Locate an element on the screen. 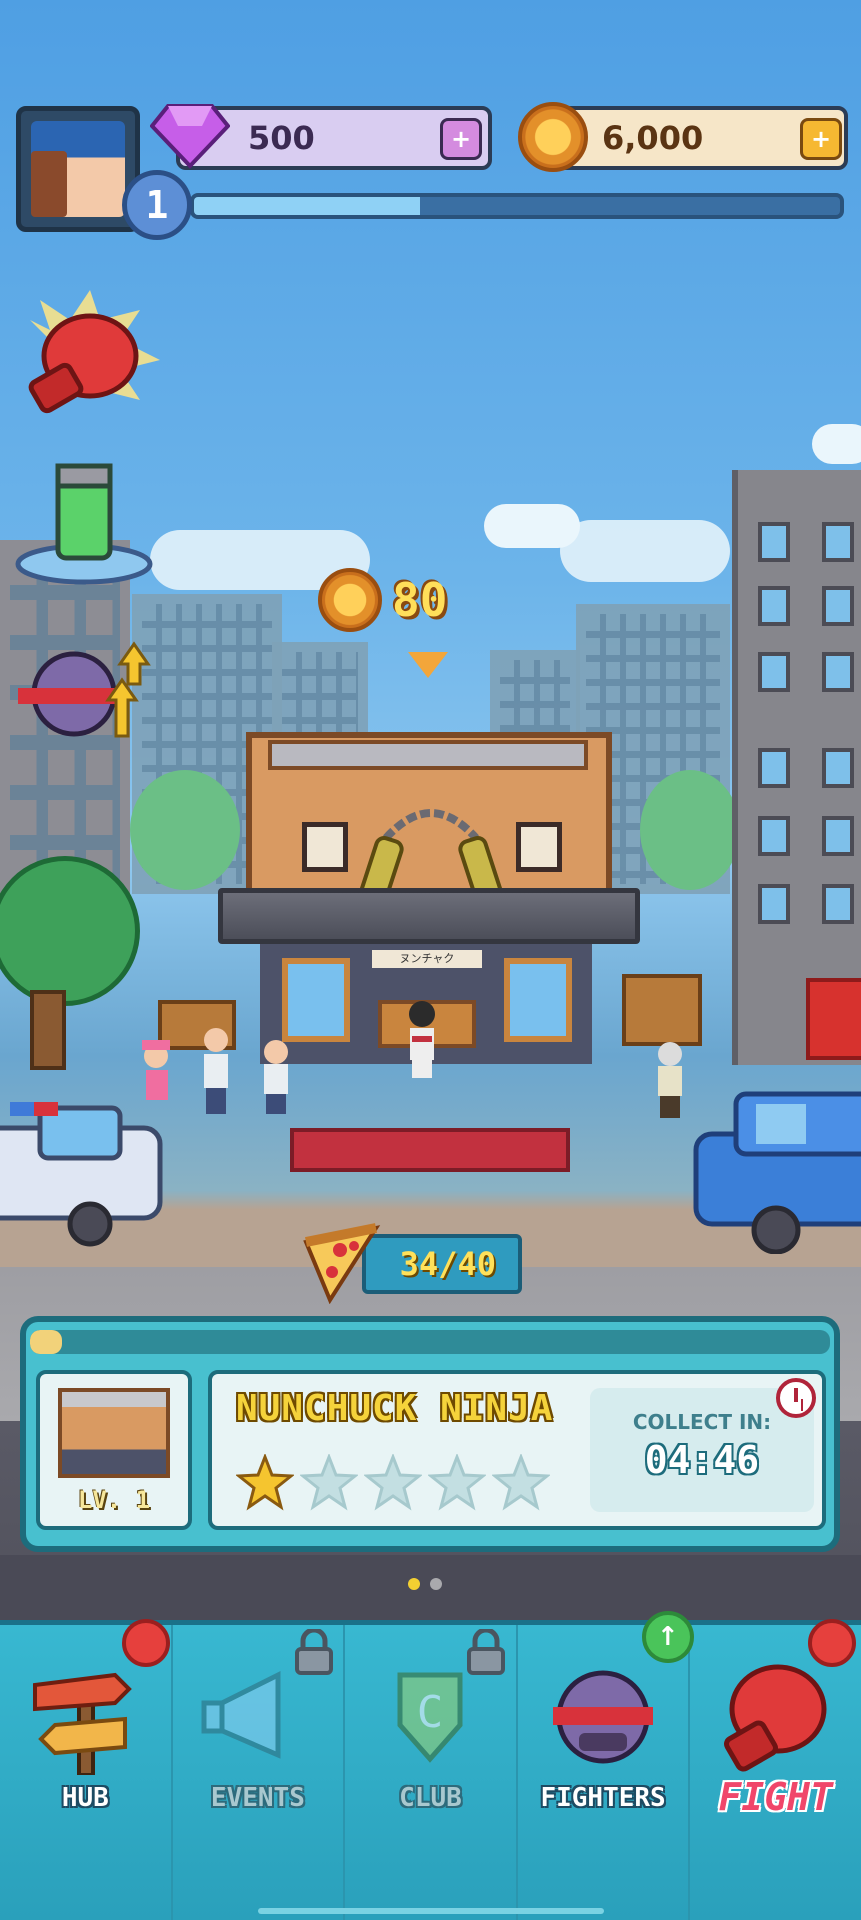 The height and width of the screenshot is (1920, 861). collect-label: COLLECT IN: is located at coordinates (702, 1422).